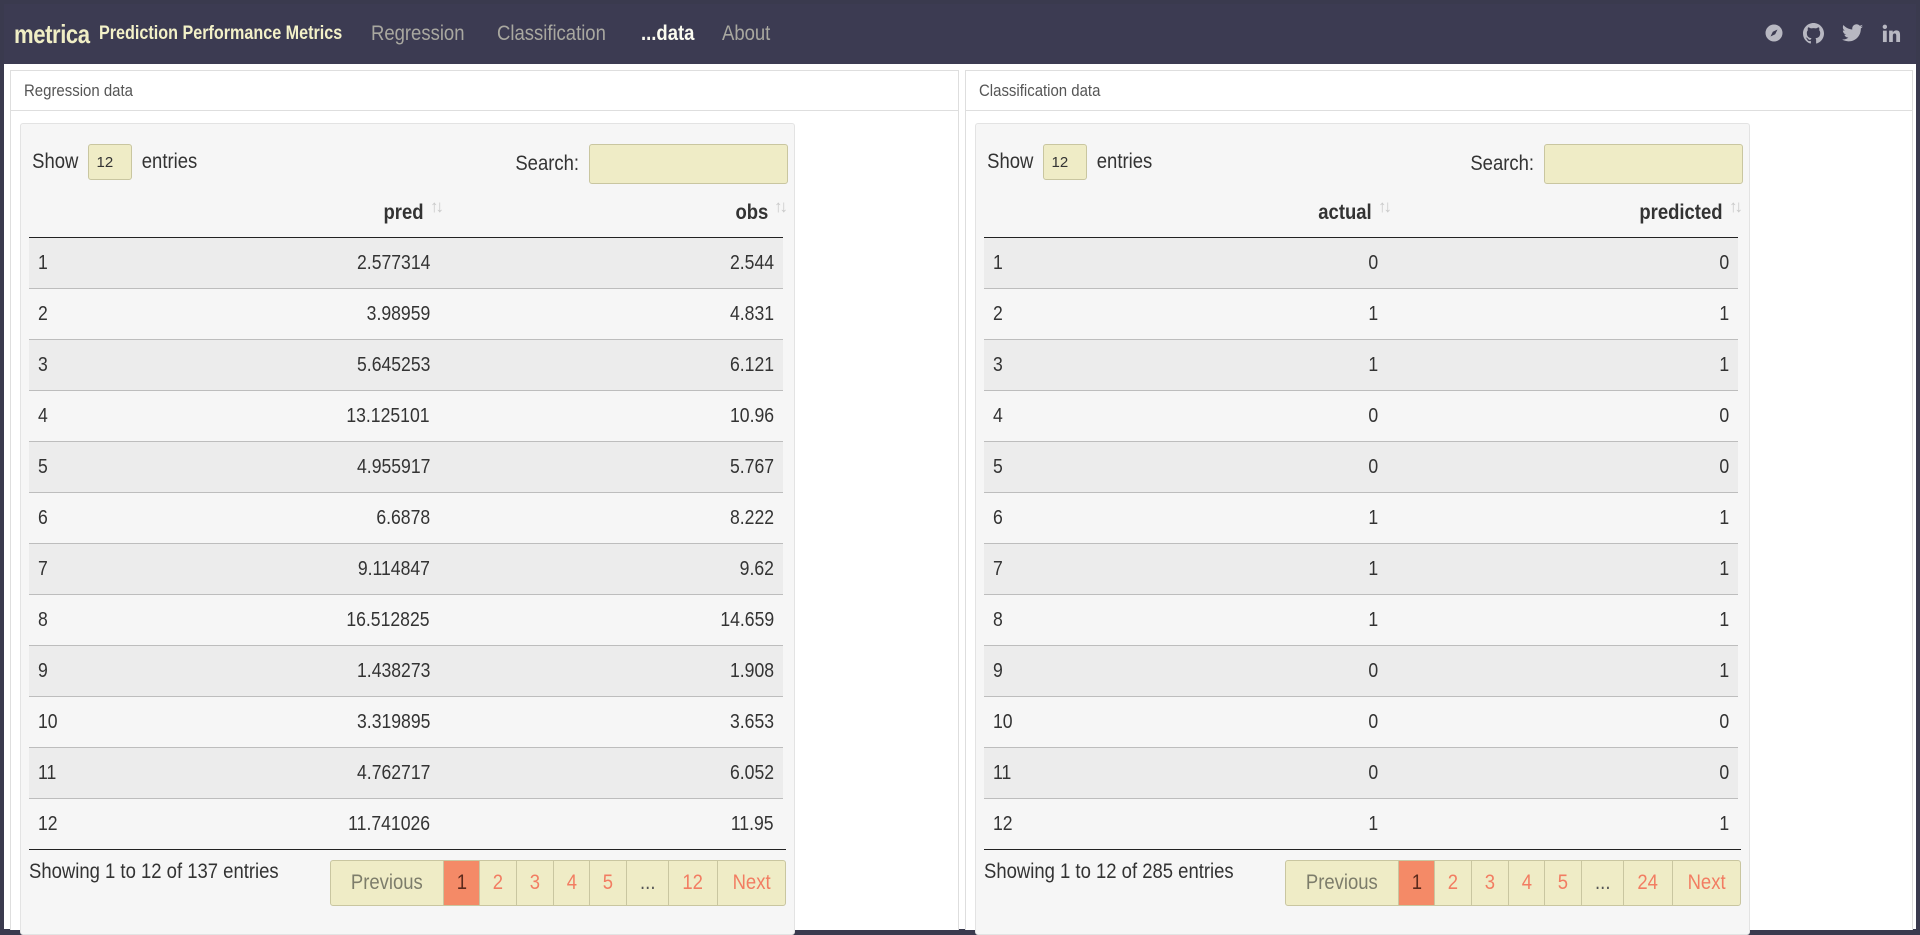  What do you see at coordinates (417, 34) in the screenshot?
I see `nav-link-regression: Regression` at bounding box center [417, 34].